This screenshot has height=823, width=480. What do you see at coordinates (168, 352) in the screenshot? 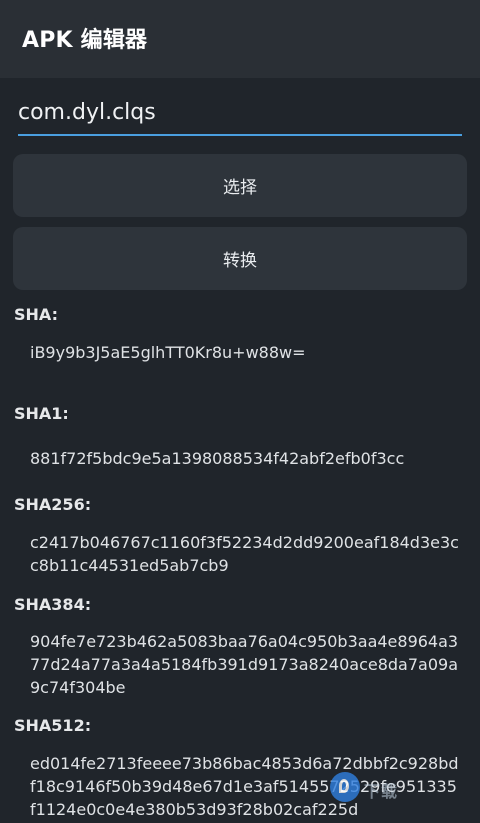
I see `sha-value: iB9y9b3J5aE5glhTT0Kr8u+w88w=` at bounding box center [168, 352].